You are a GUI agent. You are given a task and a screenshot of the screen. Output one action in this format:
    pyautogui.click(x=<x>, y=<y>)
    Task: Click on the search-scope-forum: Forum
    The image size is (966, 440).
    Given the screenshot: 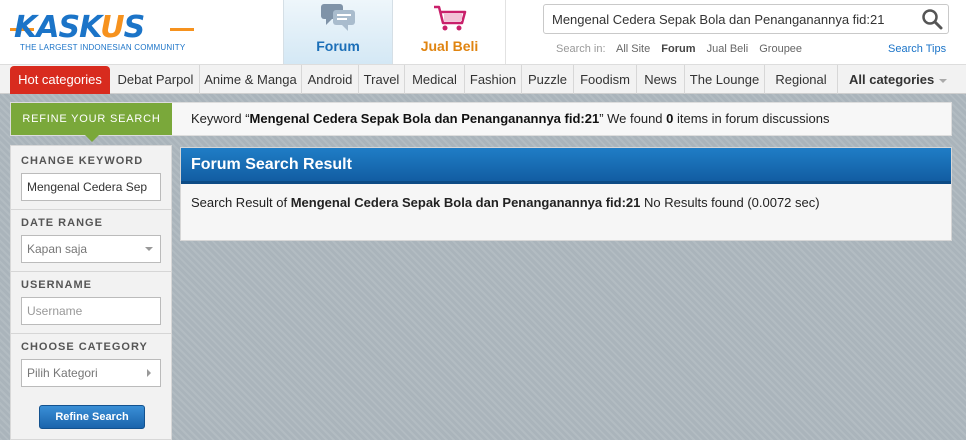 What is the action you would take?
    pyautogui.click(x=678, y=49)
    